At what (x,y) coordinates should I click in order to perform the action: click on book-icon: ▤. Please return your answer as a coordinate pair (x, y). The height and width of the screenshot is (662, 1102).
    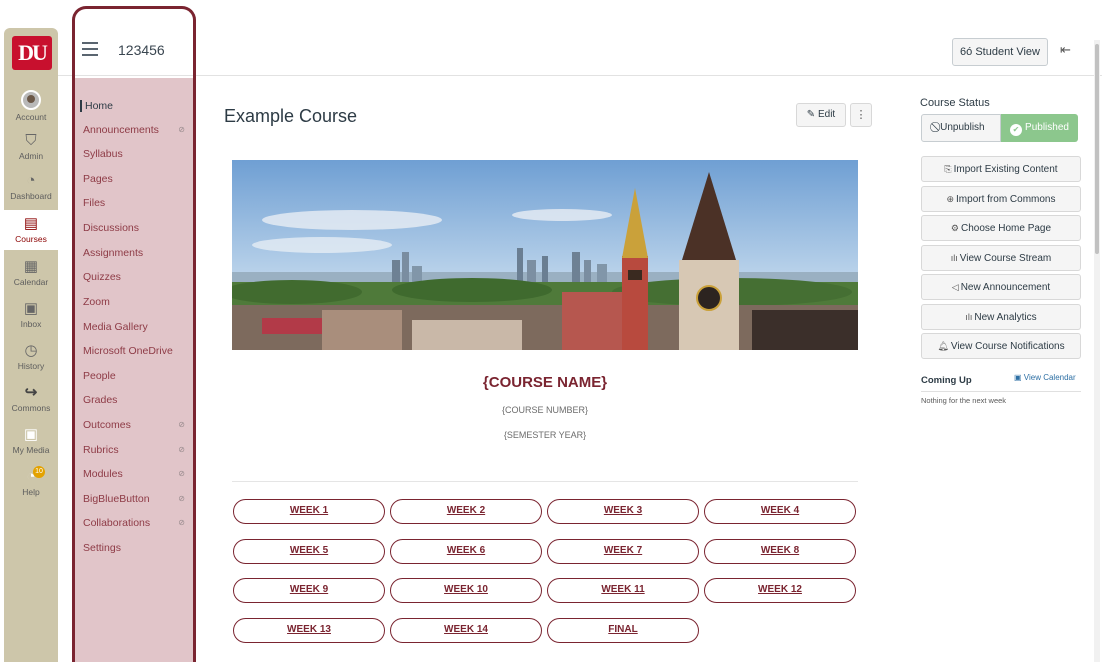
    Looking at the image, I should click on (31, 223).